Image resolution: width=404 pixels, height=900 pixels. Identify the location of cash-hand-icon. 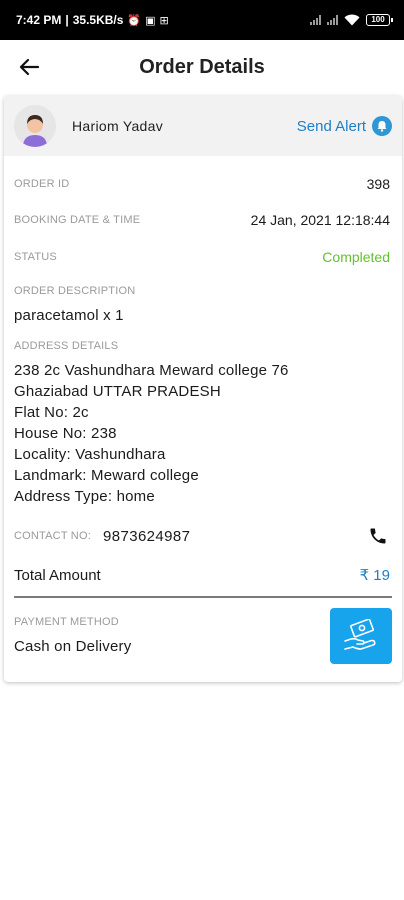
(360, 634).